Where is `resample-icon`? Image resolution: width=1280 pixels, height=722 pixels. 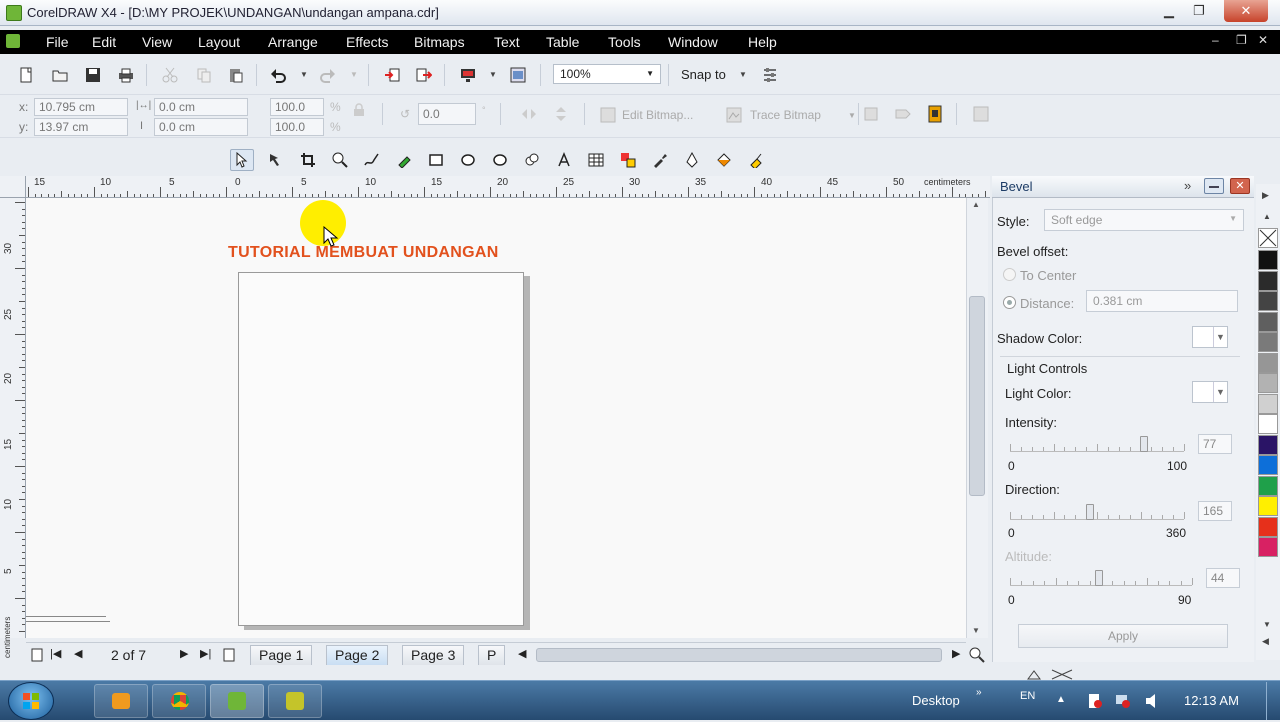 resample-icon is located at coordinates (903, 114).